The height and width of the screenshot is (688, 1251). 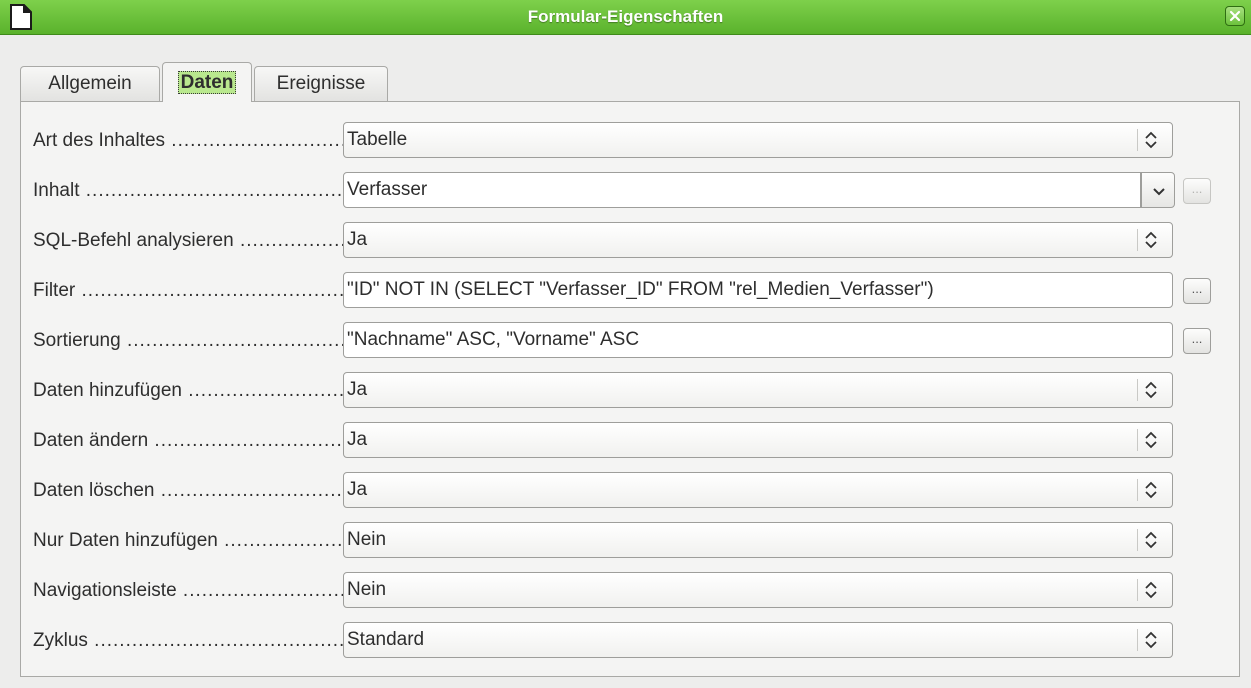 I want to click on chevron-down-icon, so click(x=1159, y=192).